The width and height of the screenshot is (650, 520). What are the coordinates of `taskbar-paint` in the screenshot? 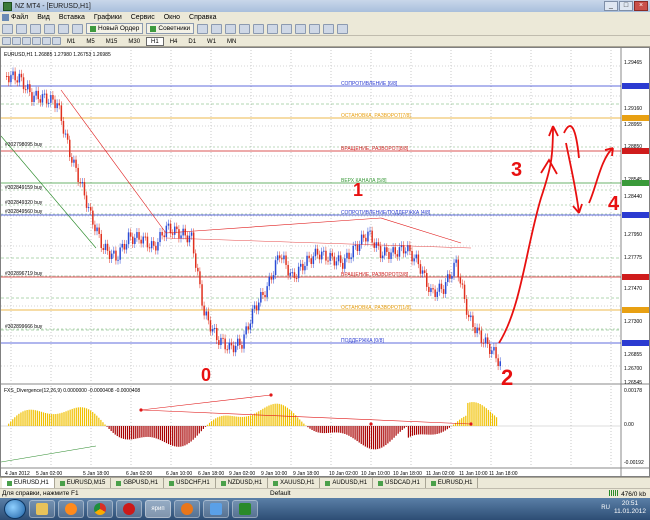 It's located at (216, 509).